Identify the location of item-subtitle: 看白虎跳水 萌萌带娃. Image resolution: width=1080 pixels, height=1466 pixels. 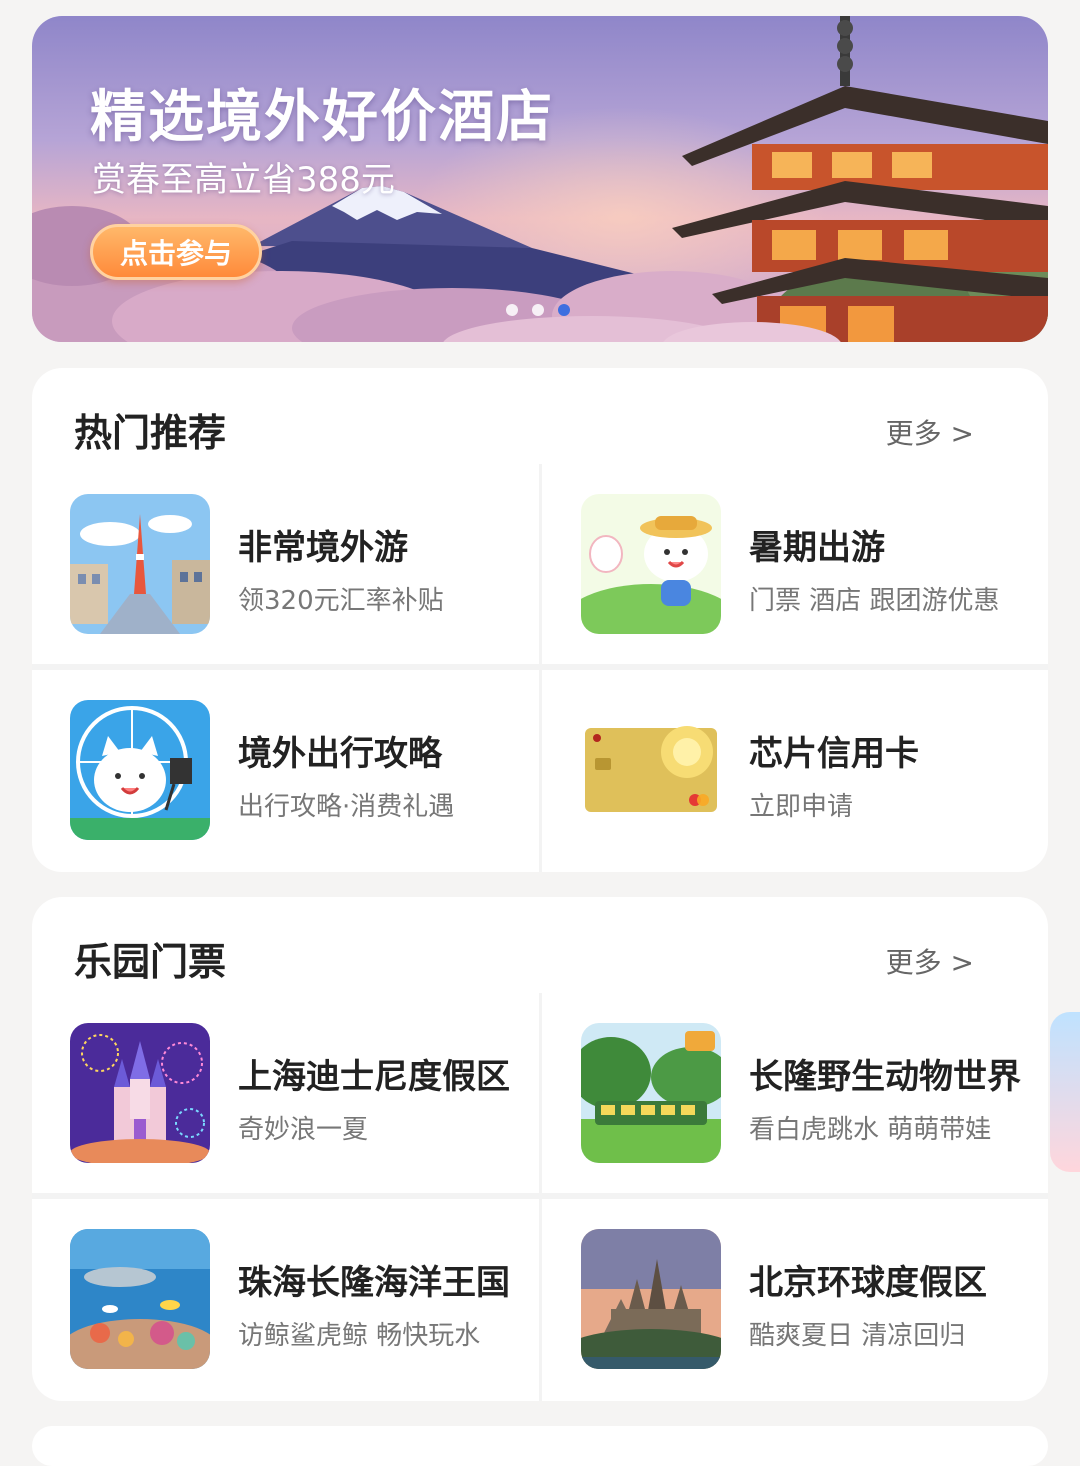
(870, 1130).